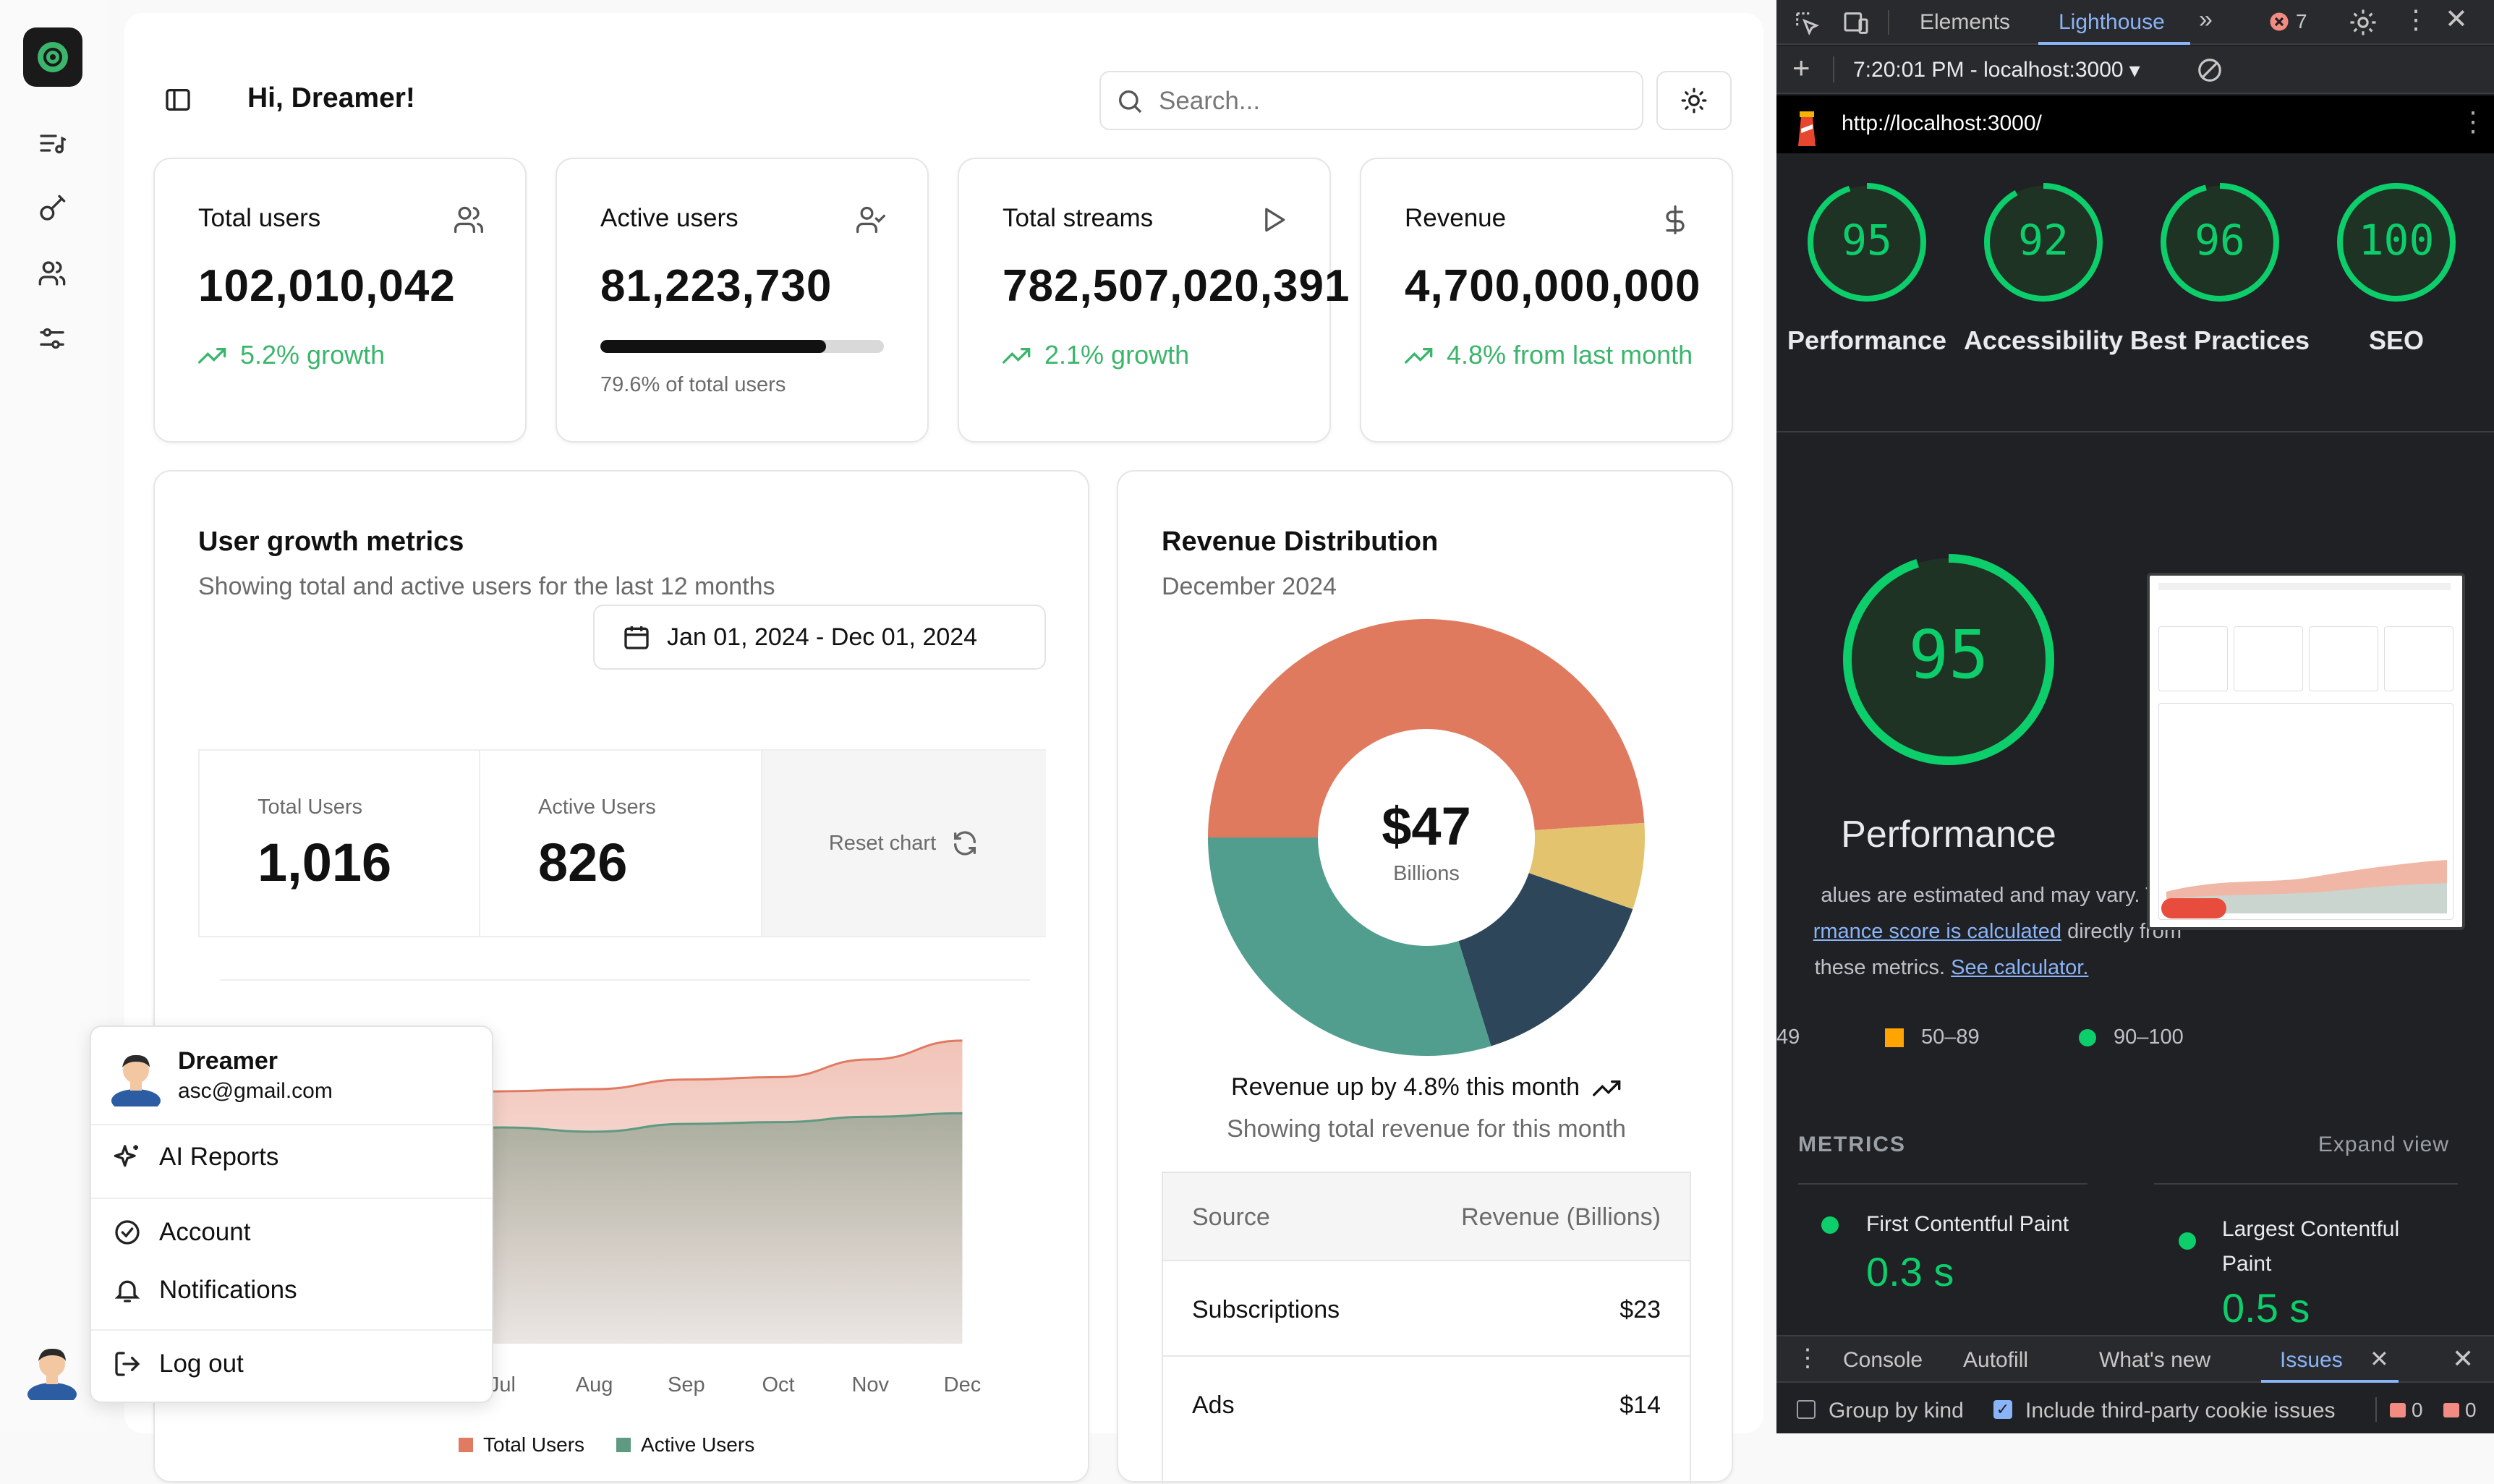 The image size is (2494, 1484). What do you see at coordinates (1867, 340) in the screenshot?
I see `gauge-label: Performance` at bounding box center [1867, 340].